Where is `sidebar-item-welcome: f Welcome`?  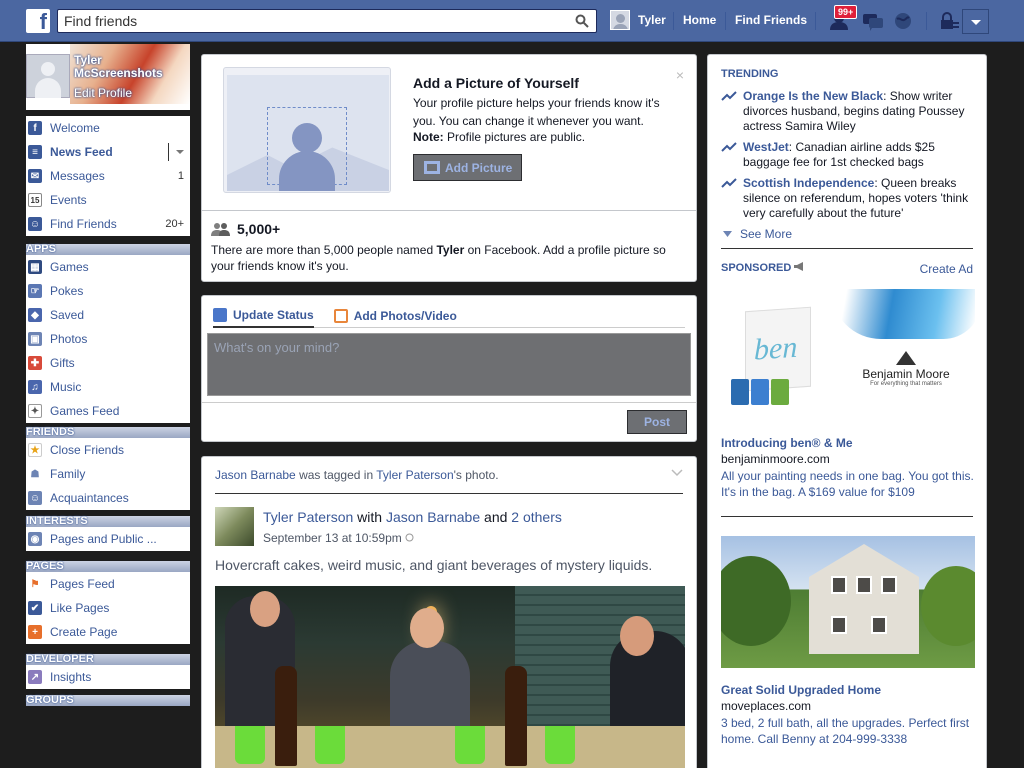
sidebar-item-welcome: f Welcome is located at coordinates (108, 128).